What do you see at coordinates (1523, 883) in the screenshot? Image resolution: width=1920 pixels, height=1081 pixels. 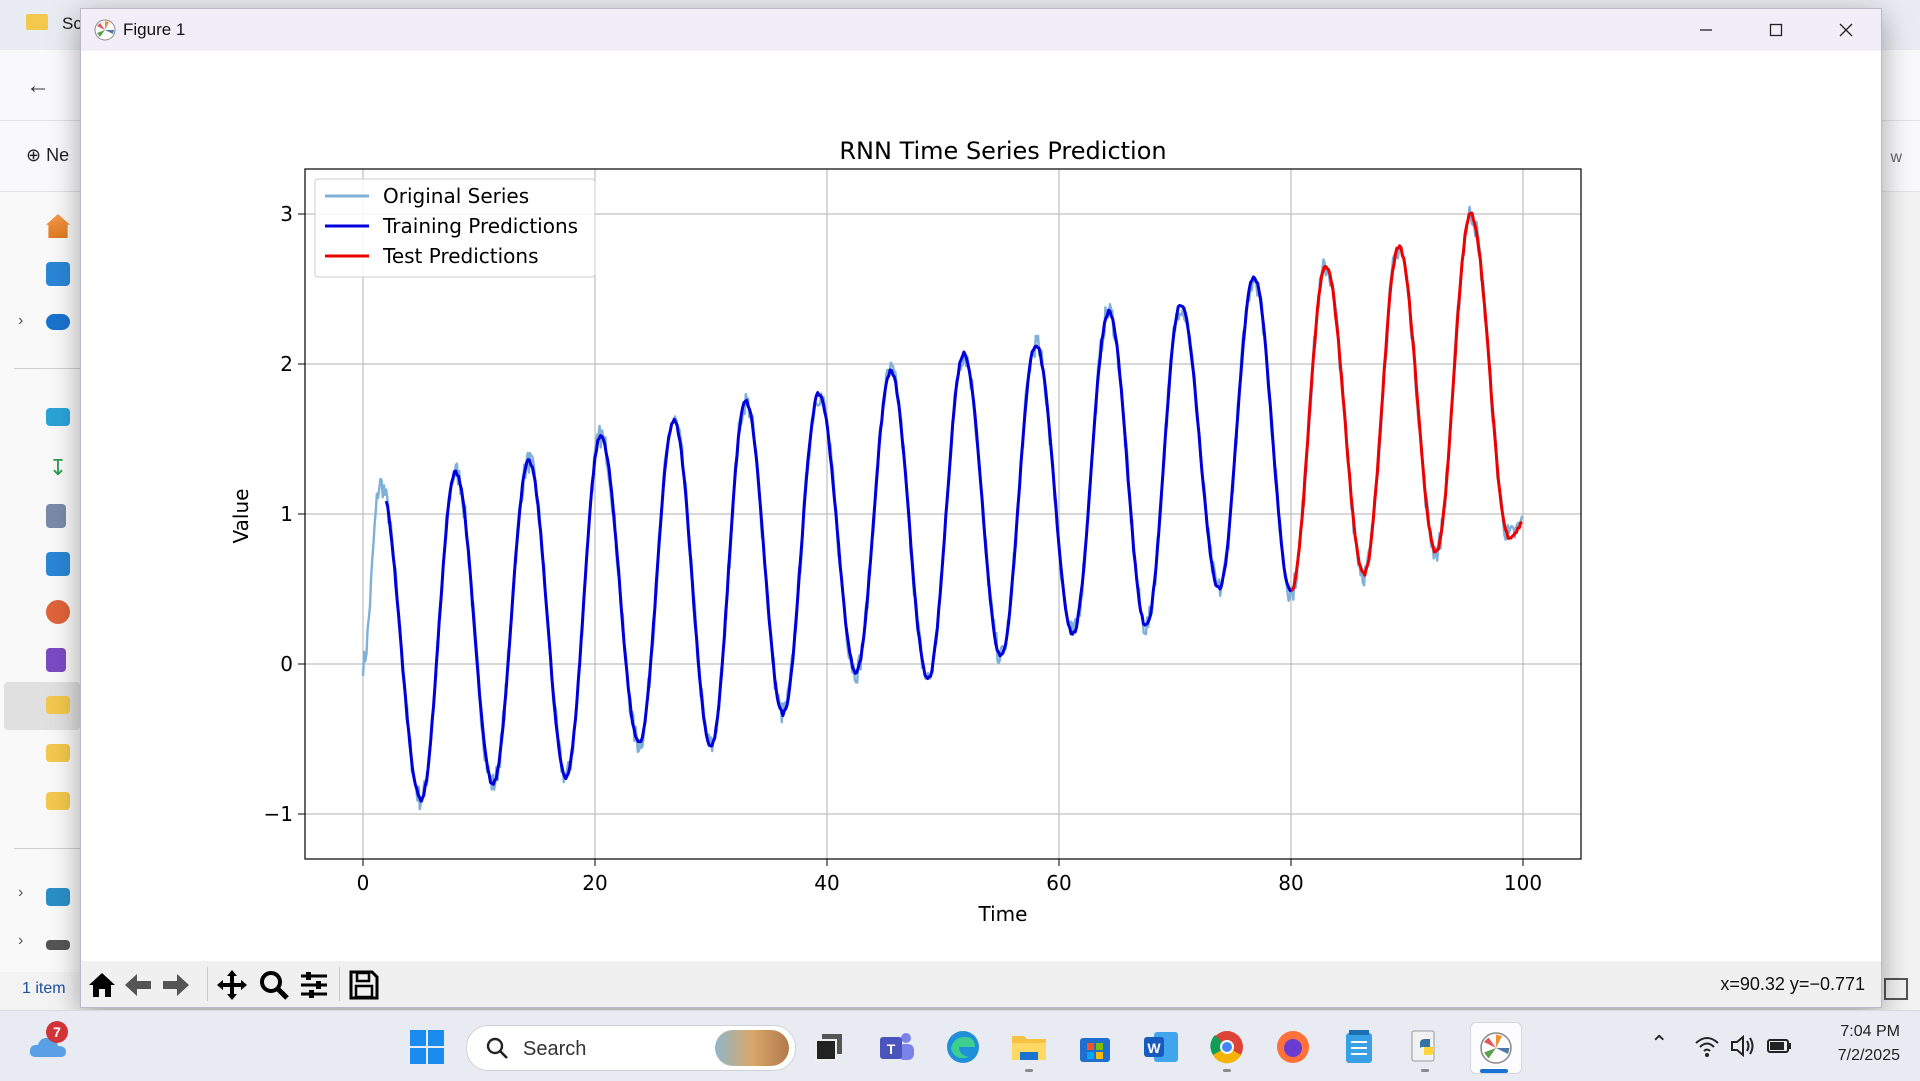 I see `x-tick-label: 100` at bounding box center [1523, 883].